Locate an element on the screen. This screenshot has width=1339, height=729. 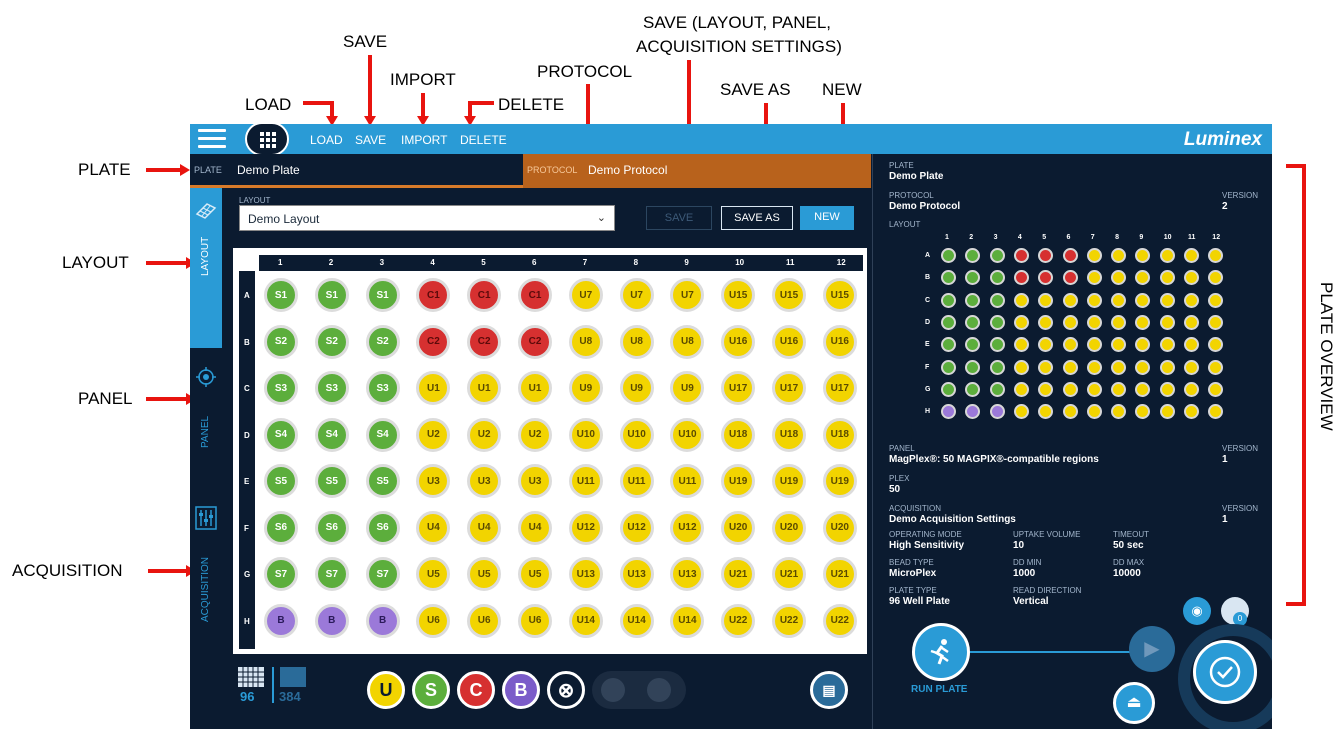
fill-pattern-toggle is located at coordinates (639, 690).